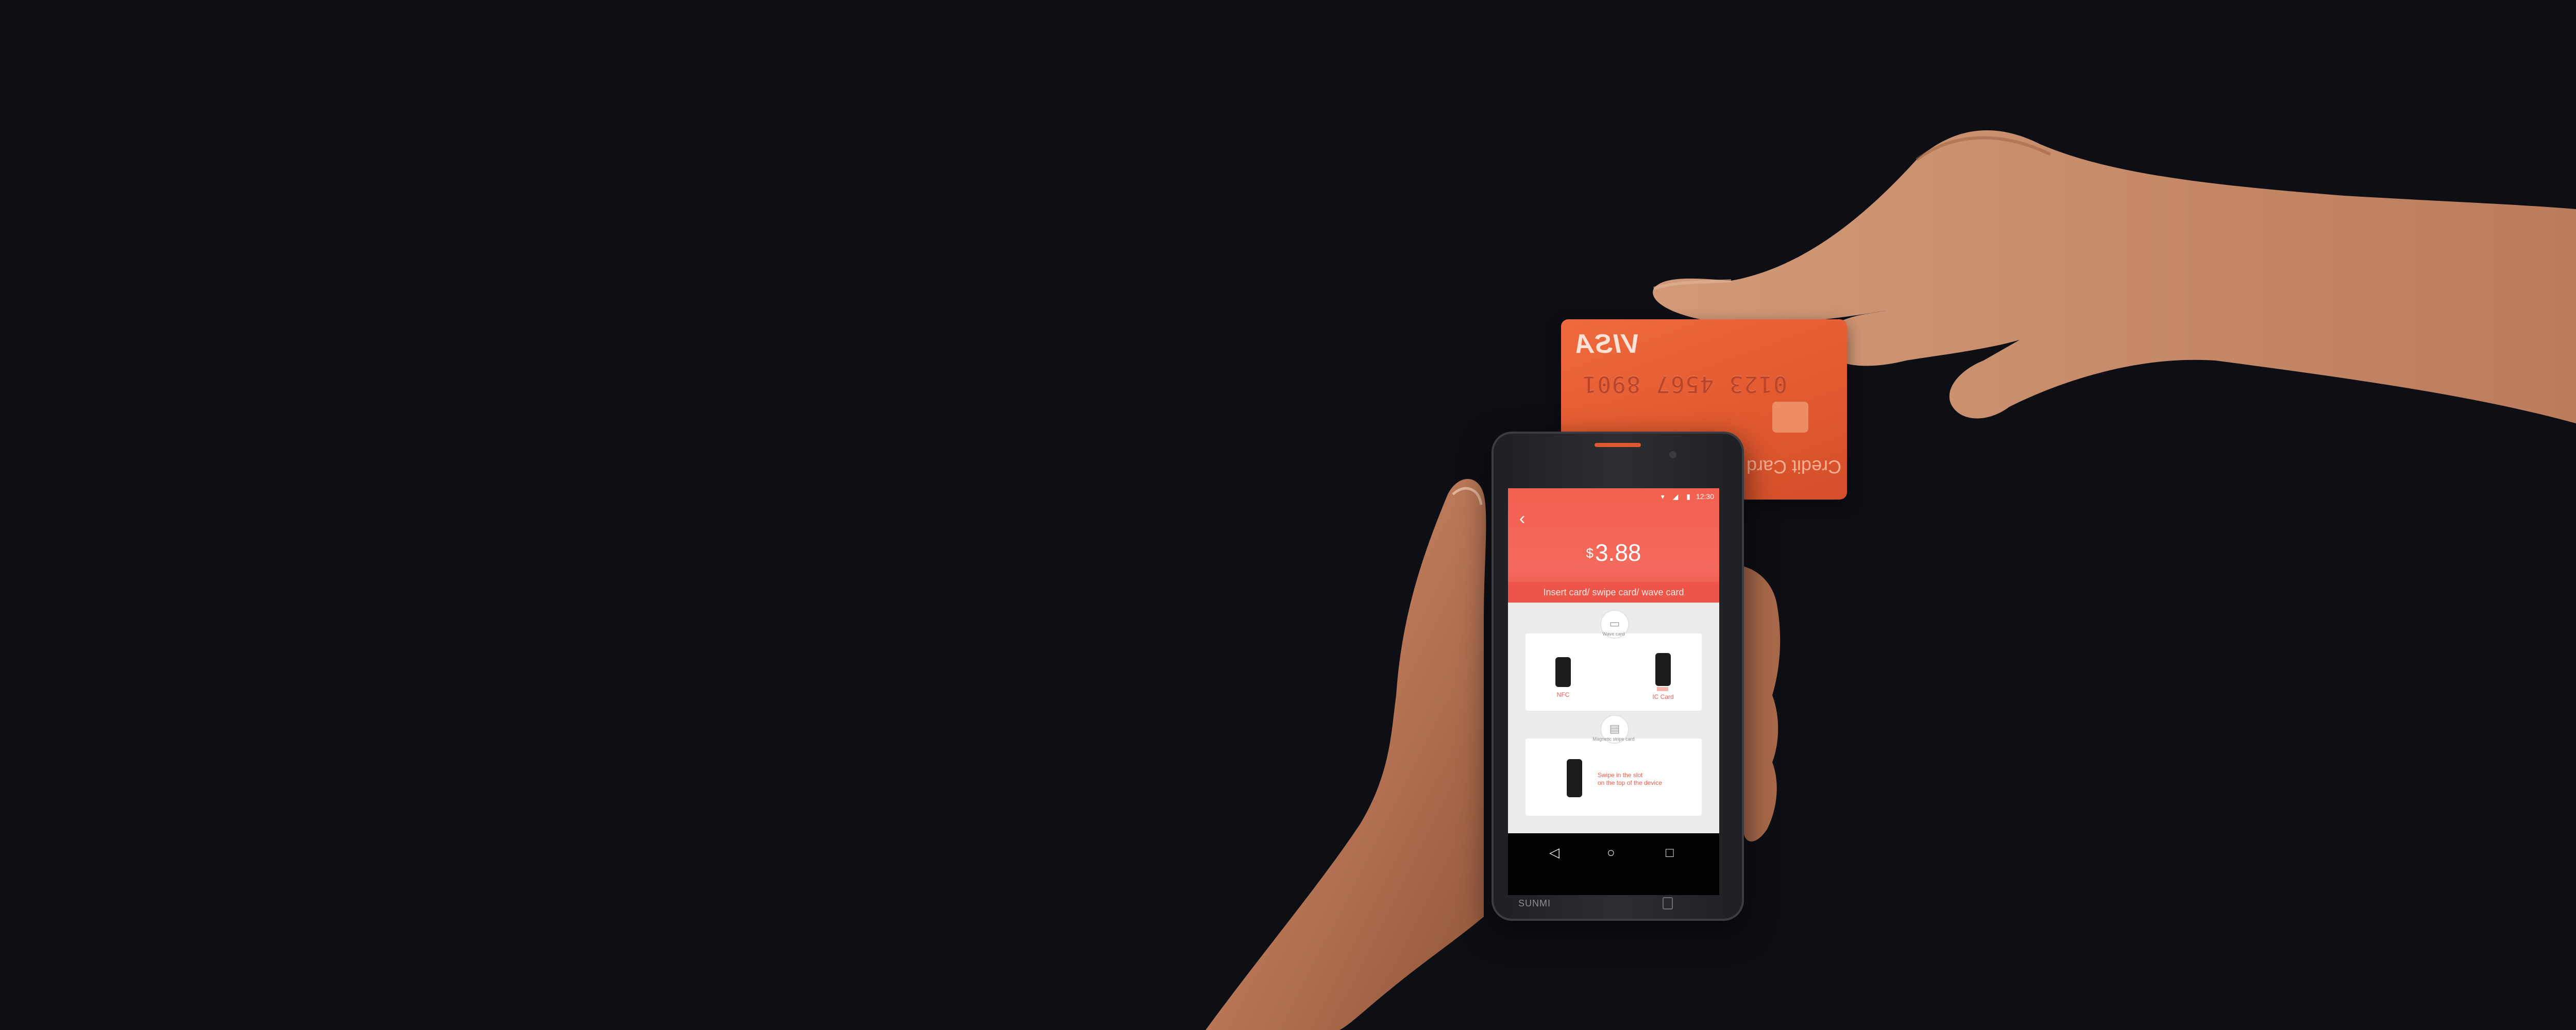 The height and width of the screenshot is (1030, 2576). What do you see at coordinates (1762, 704) in the screenshot?
I see `left-hand-fingers` at bounding box center [1762, 704].